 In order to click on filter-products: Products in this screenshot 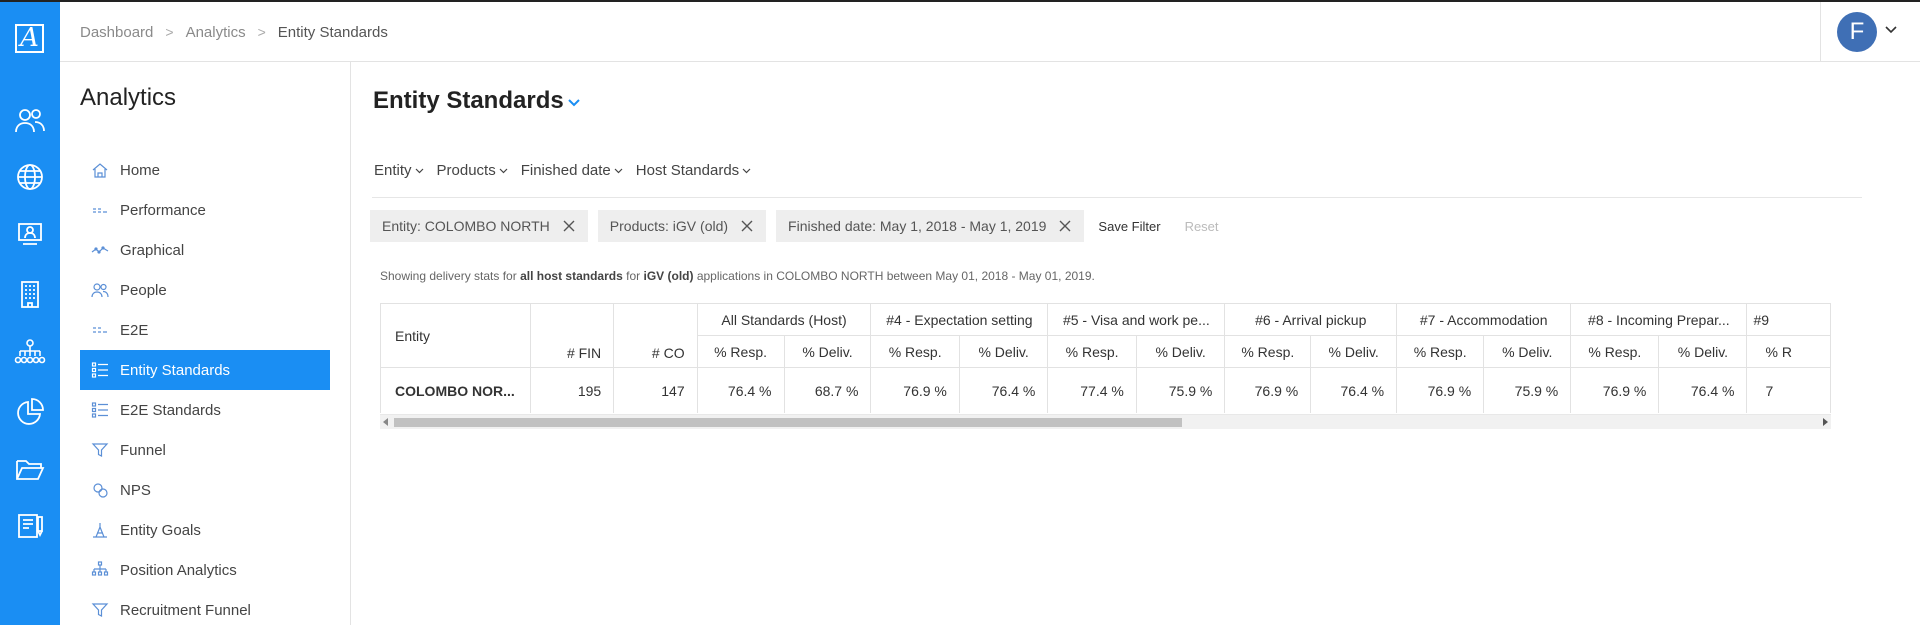, I will do `click(473, 170)`.